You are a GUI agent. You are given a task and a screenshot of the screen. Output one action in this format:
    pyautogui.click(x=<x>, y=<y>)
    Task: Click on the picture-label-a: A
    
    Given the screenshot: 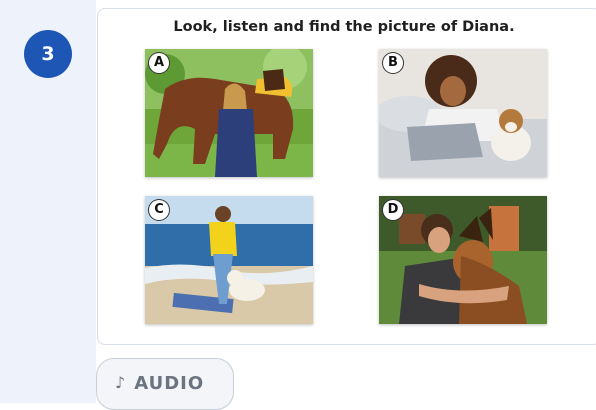 What is the action you would take?
    pyautogui.click(x=159, y=63)
    